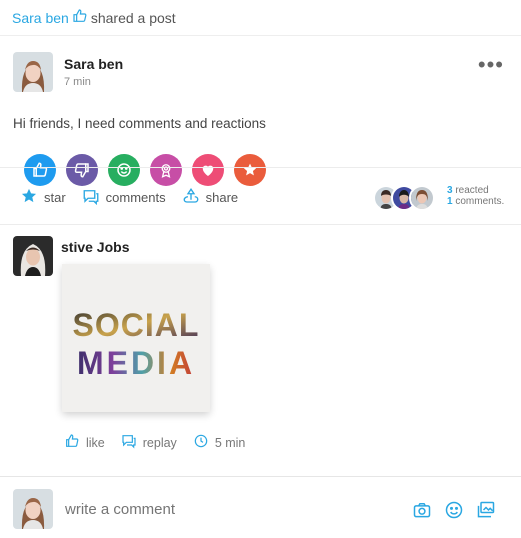 Image resolution: width=521 pixels, height=538 pixels. Describe the element at coordinates (95, 442) in the screenshot. I see `like-label: like` at that location.